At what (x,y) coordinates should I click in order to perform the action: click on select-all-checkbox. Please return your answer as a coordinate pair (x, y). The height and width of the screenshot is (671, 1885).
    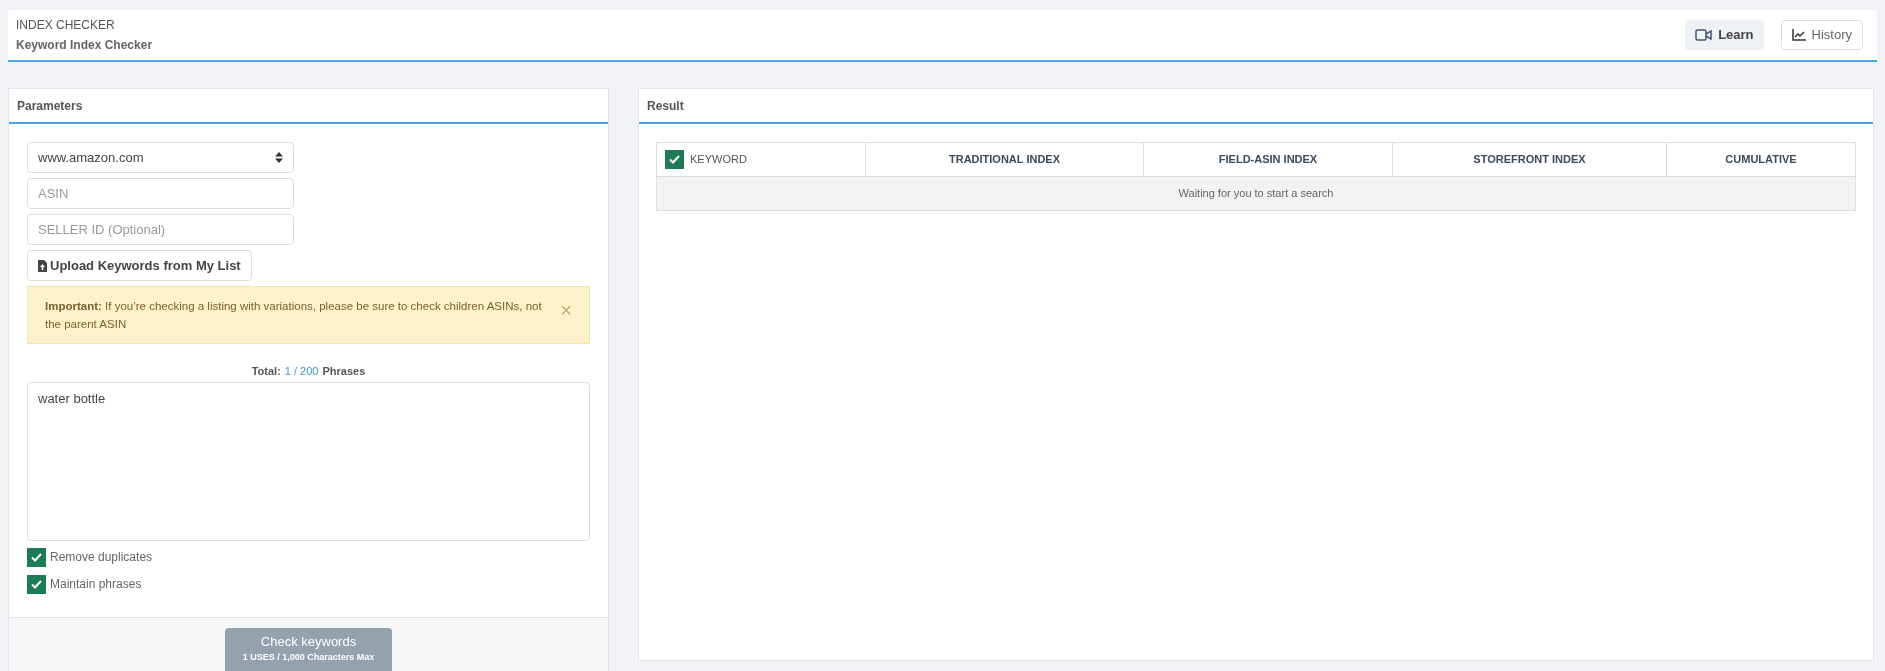
    Looking at the image, I should click on (674, 159).